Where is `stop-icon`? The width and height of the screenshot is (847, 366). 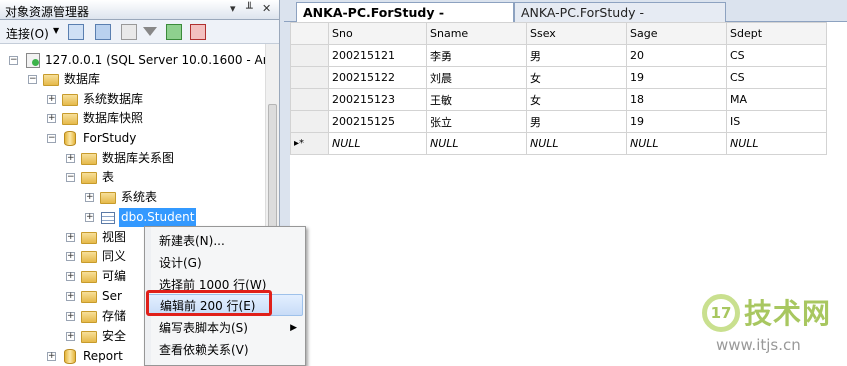
stop-icon is located at coordinates (129, 32).